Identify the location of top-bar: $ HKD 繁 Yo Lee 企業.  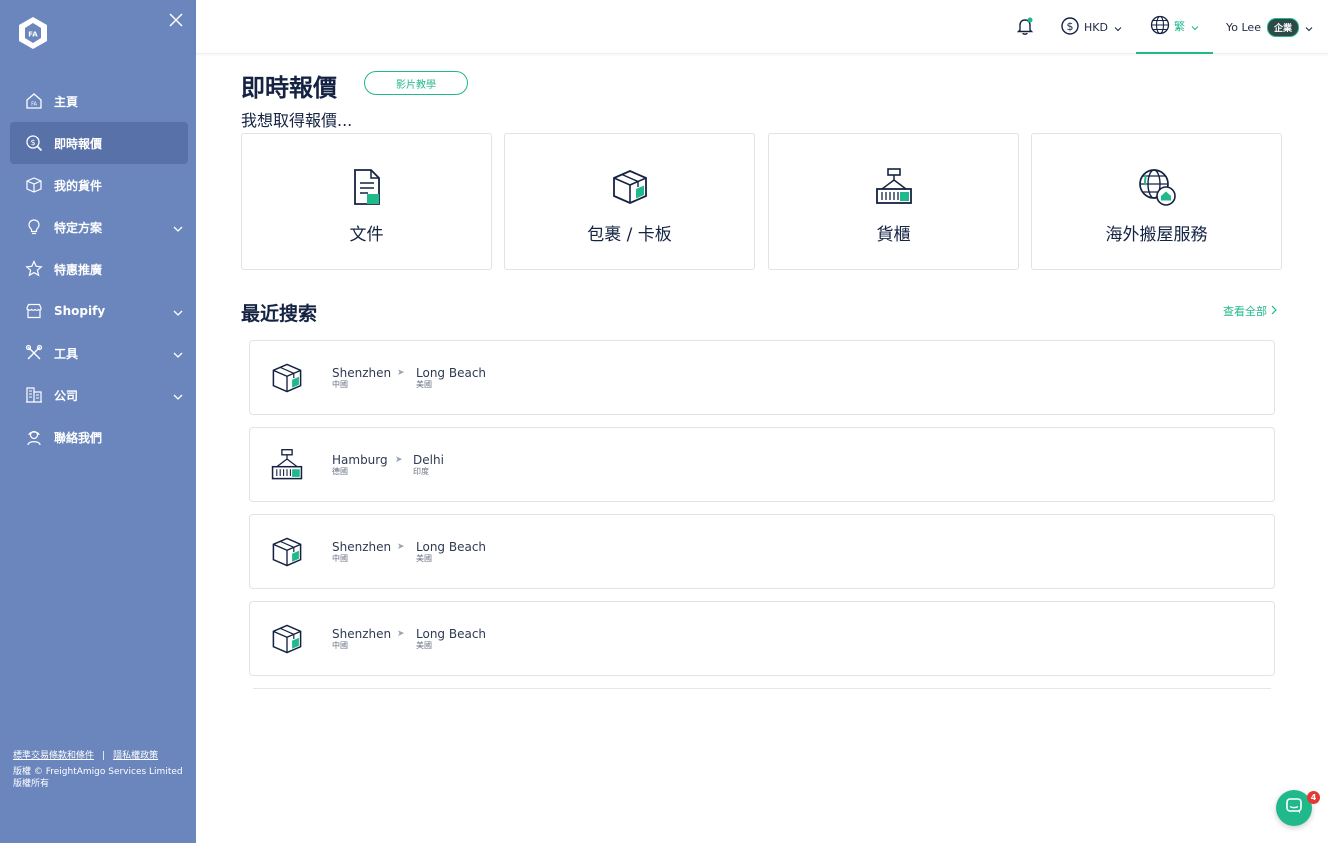
(762, 27).